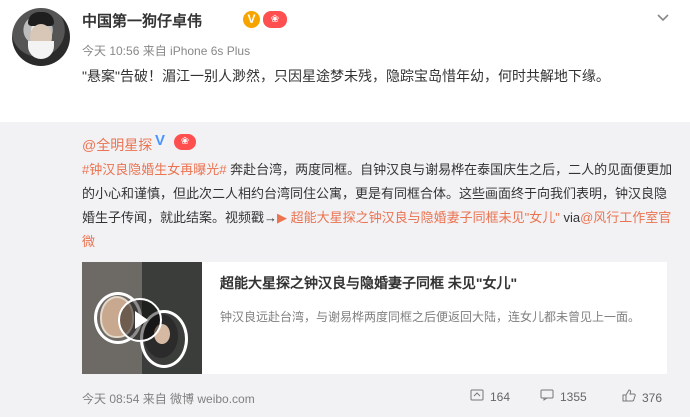  I want to click on author-avatar, so click(41, 37).